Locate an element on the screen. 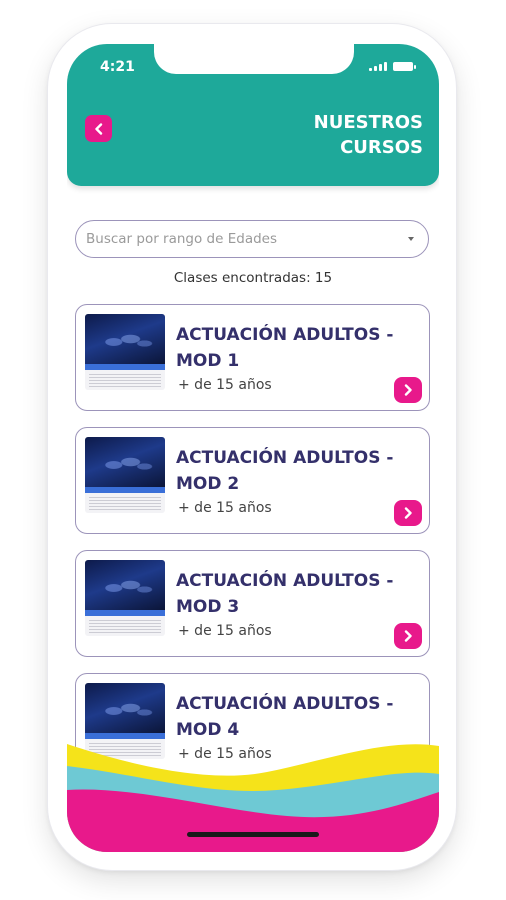 Image resolution: width=506 pixels, height=900 pixels. back-button is located at coordinates (98, 128).